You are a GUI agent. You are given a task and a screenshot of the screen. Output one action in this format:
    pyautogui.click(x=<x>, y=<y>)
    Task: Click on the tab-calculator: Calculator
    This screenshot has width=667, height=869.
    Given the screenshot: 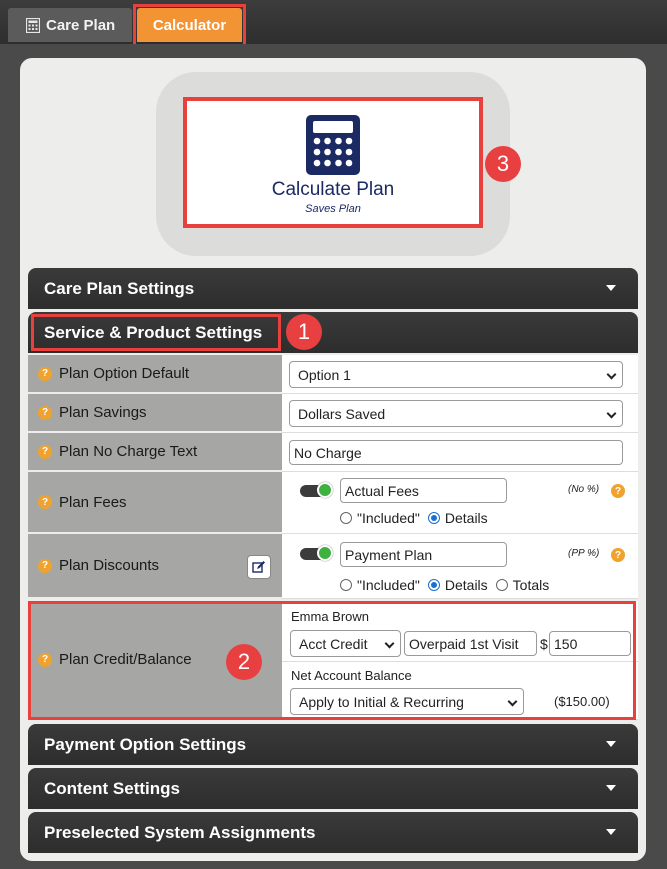 What is the action you would take?
    pyautogui.click(x=189, y=25)
    